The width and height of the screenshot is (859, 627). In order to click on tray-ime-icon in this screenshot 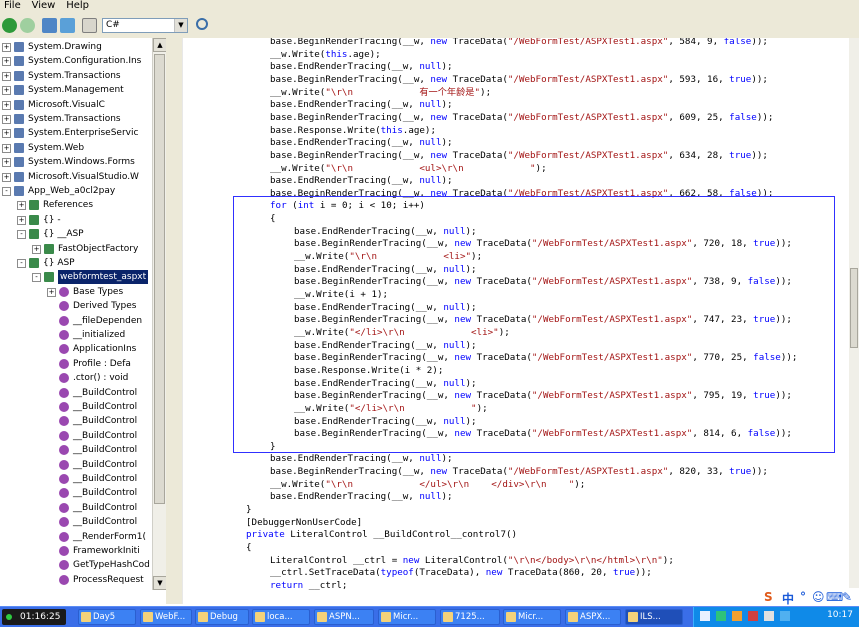, I will do `click(721, 616)`.